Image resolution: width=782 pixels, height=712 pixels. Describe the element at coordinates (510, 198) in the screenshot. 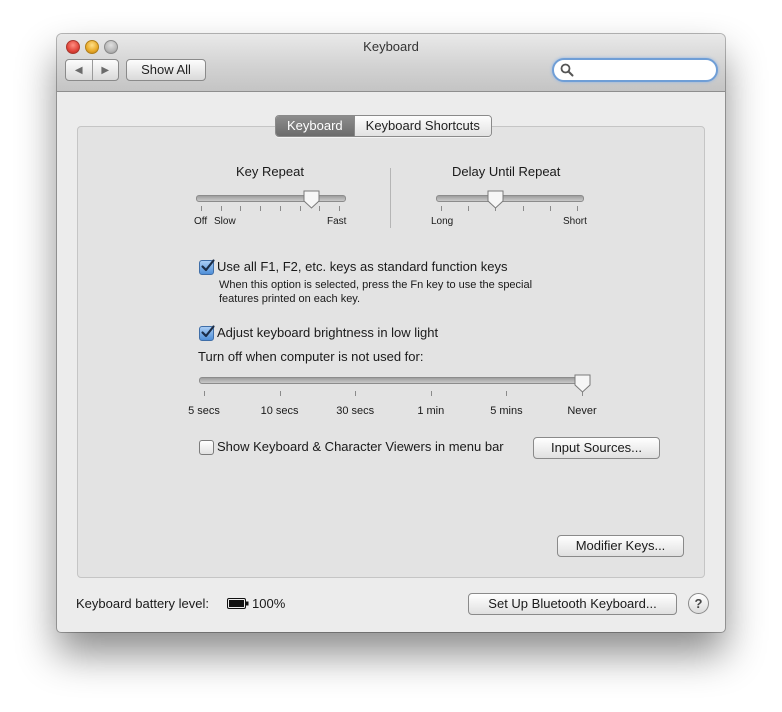

I see `delay-until-repeat-slider-track` at that location.